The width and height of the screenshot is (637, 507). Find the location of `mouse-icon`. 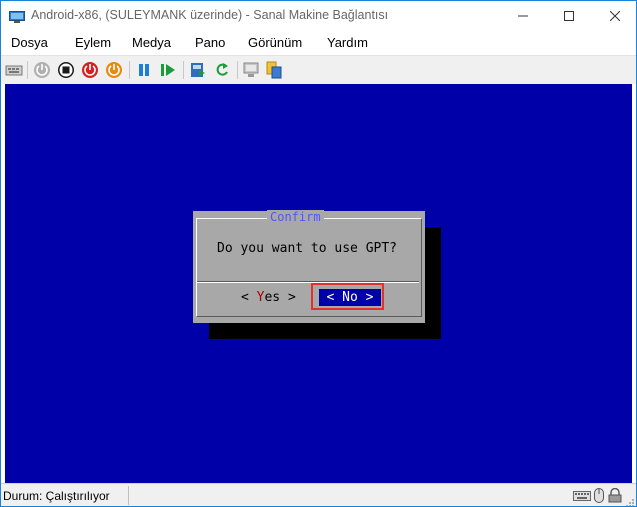

mouse-icon is located at coordinates (599, 497).